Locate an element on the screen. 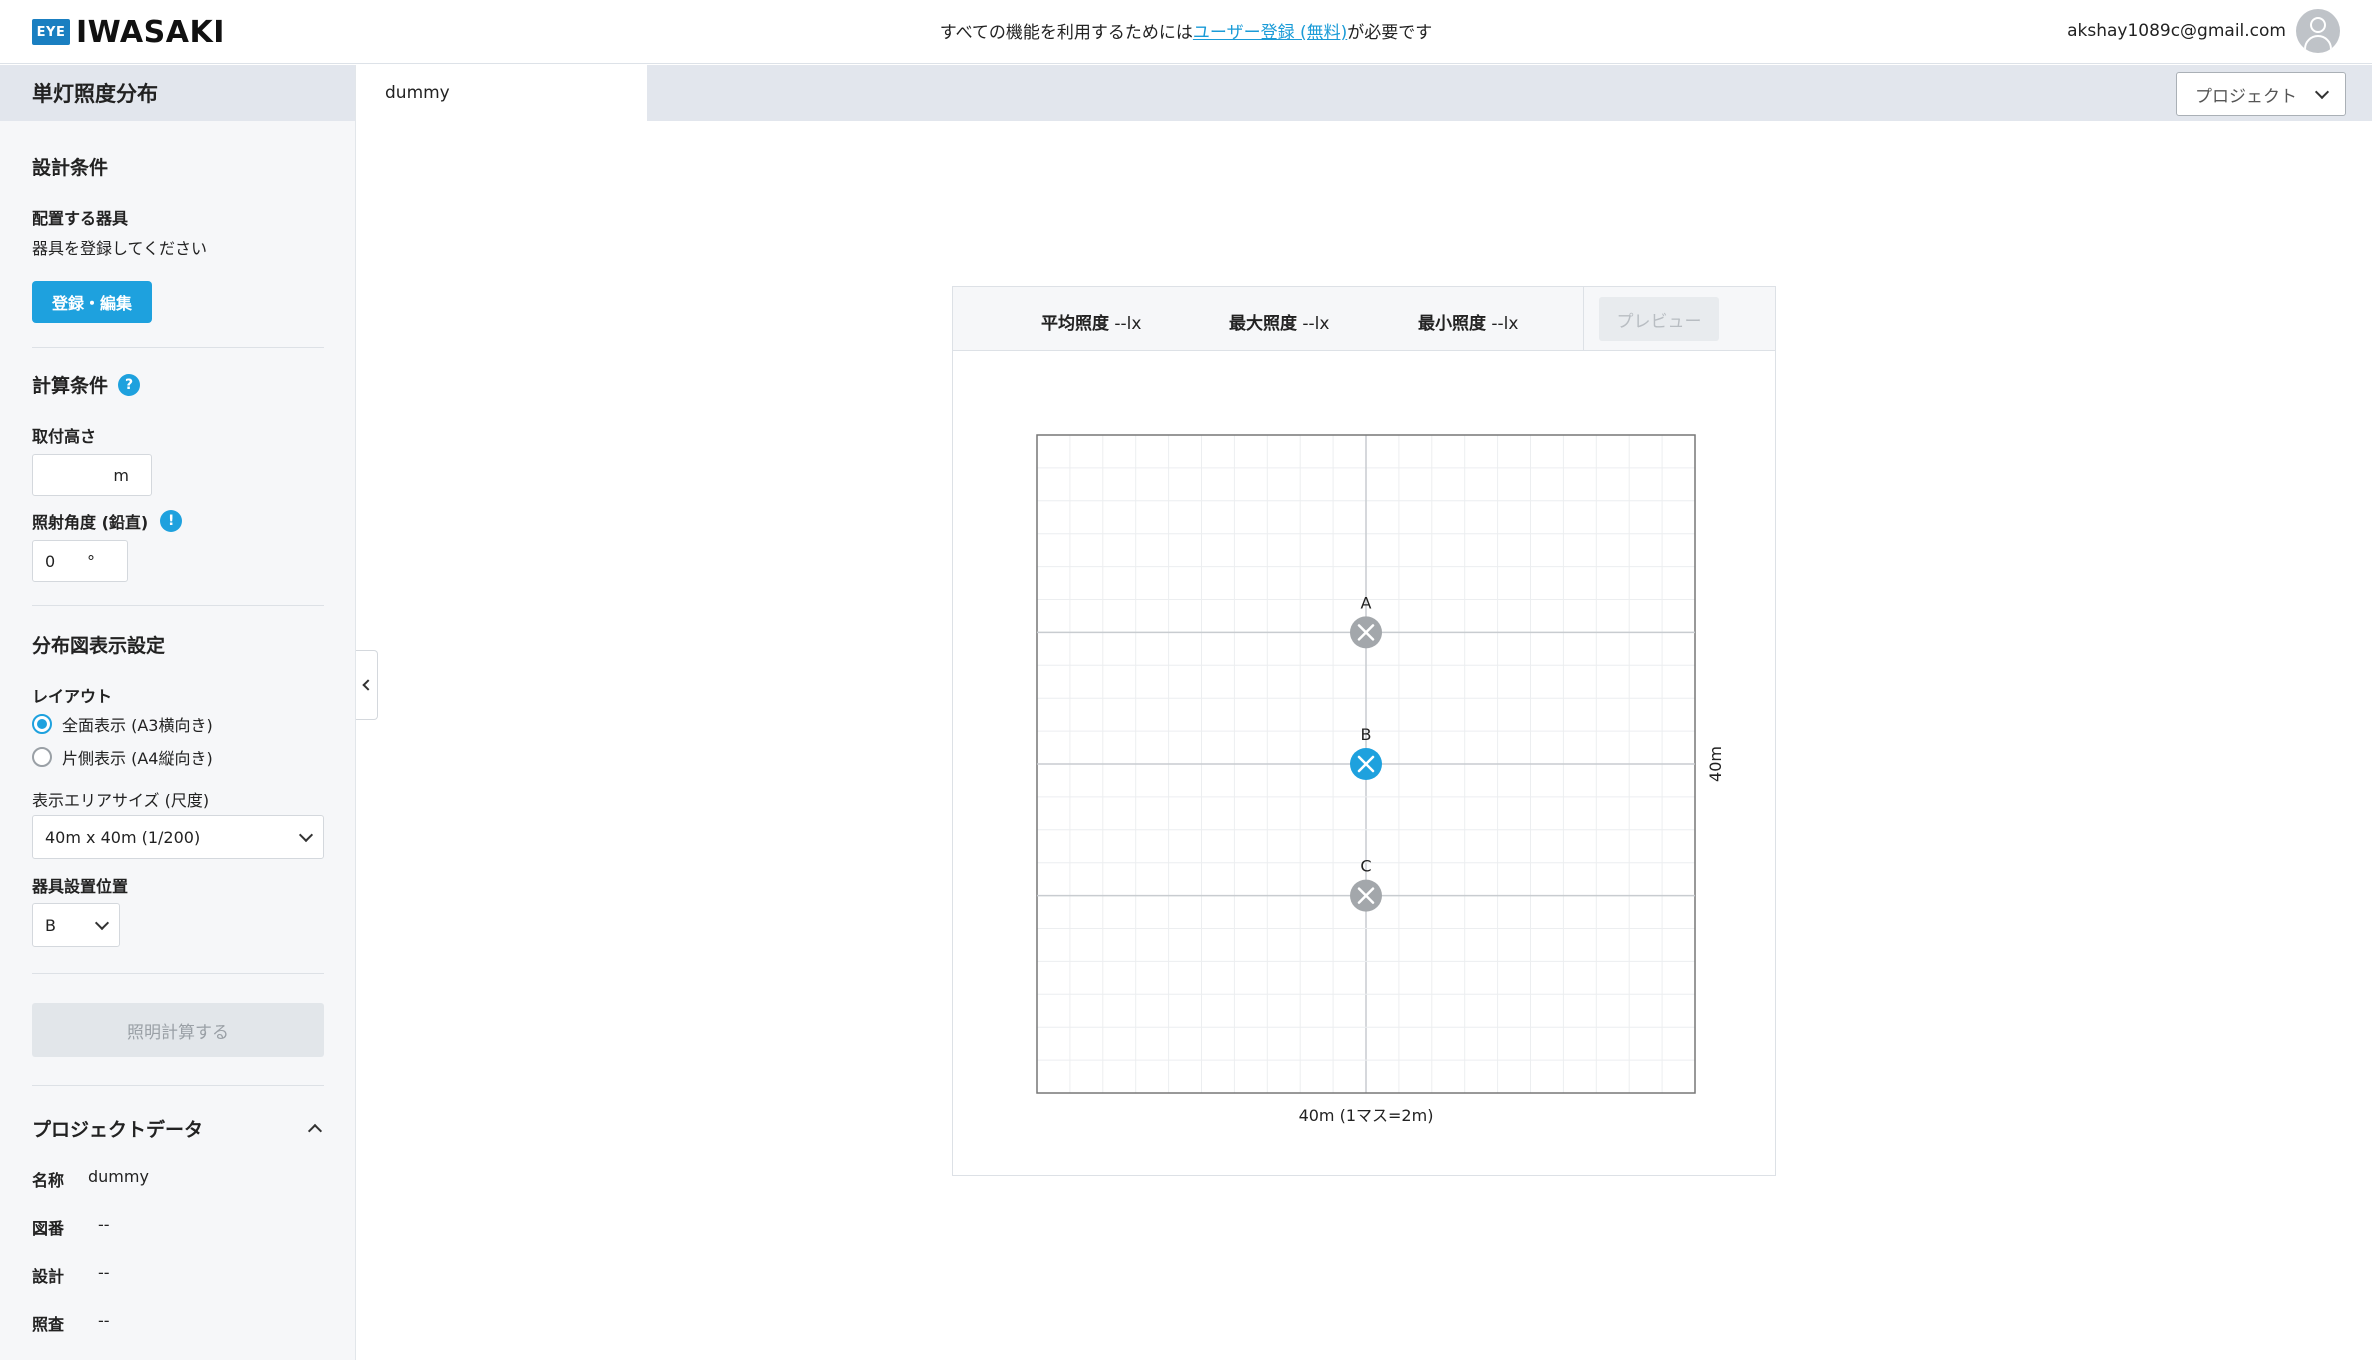  project-dropdown-label: プロジェクト is located at coordinates (2246, 96).